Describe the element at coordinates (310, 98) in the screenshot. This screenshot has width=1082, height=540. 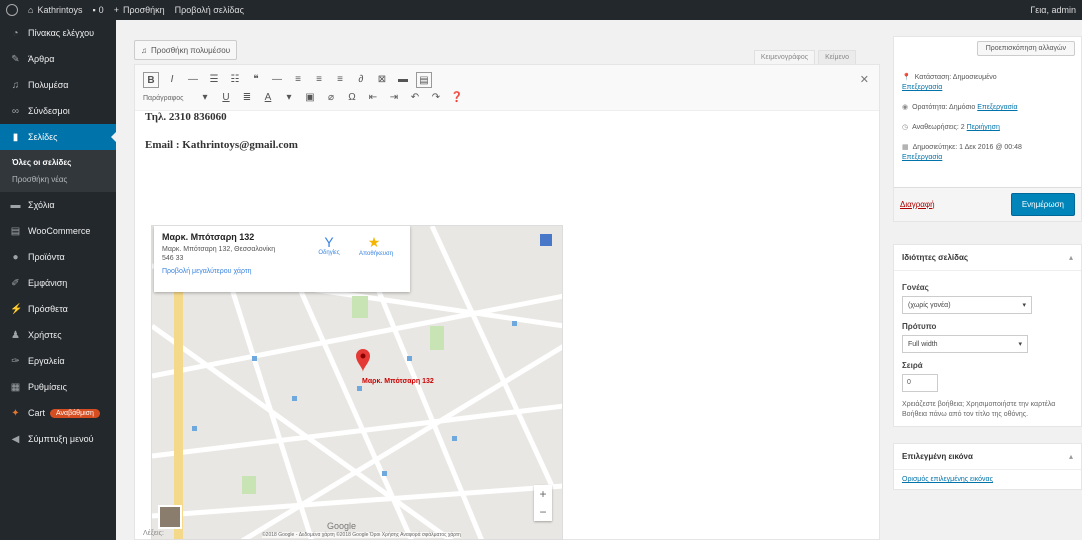
I see `paste-text-icon: ▣` at that location.